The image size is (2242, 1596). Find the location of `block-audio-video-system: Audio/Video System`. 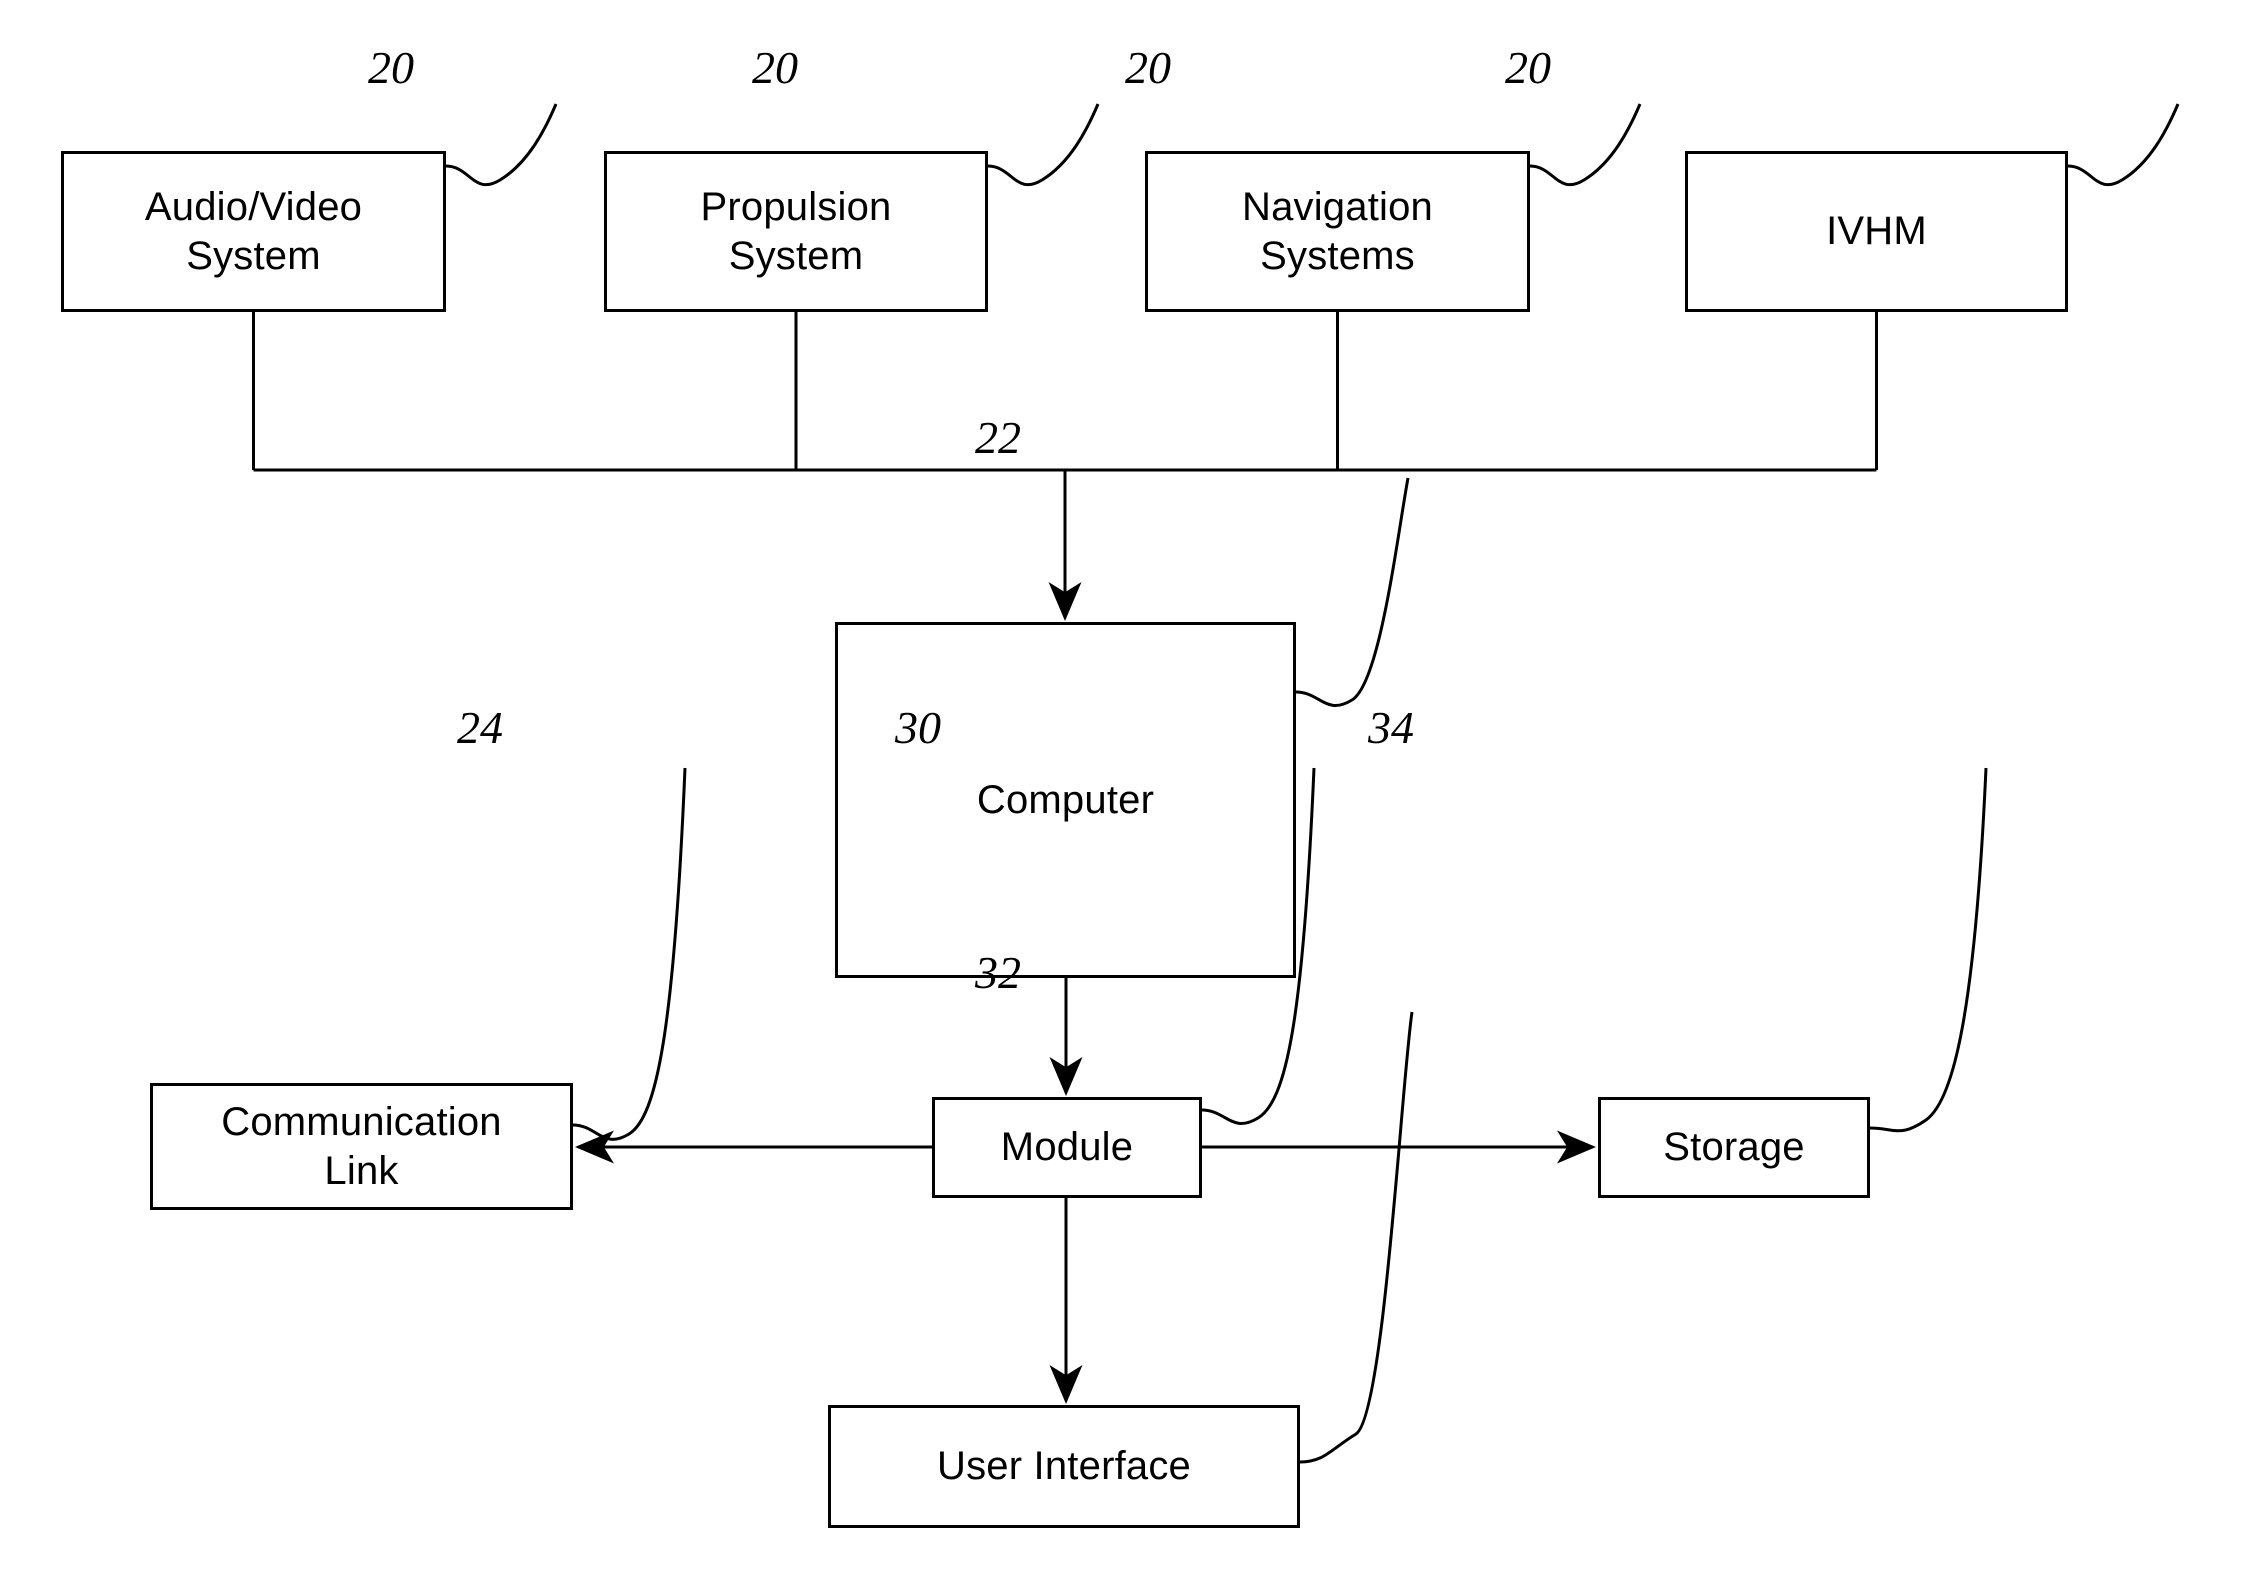

block-audio-video-system: Audio/Video System is located at coordinates (253, 231).